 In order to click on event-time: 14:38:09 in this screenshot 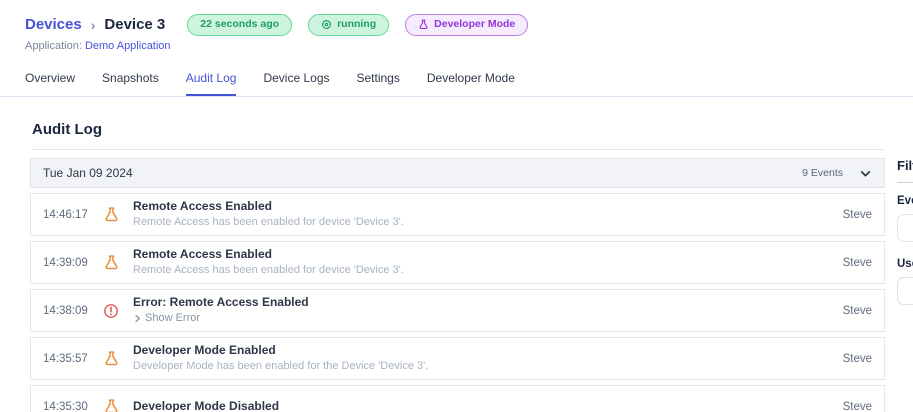, I will do `click(65, 310)`.